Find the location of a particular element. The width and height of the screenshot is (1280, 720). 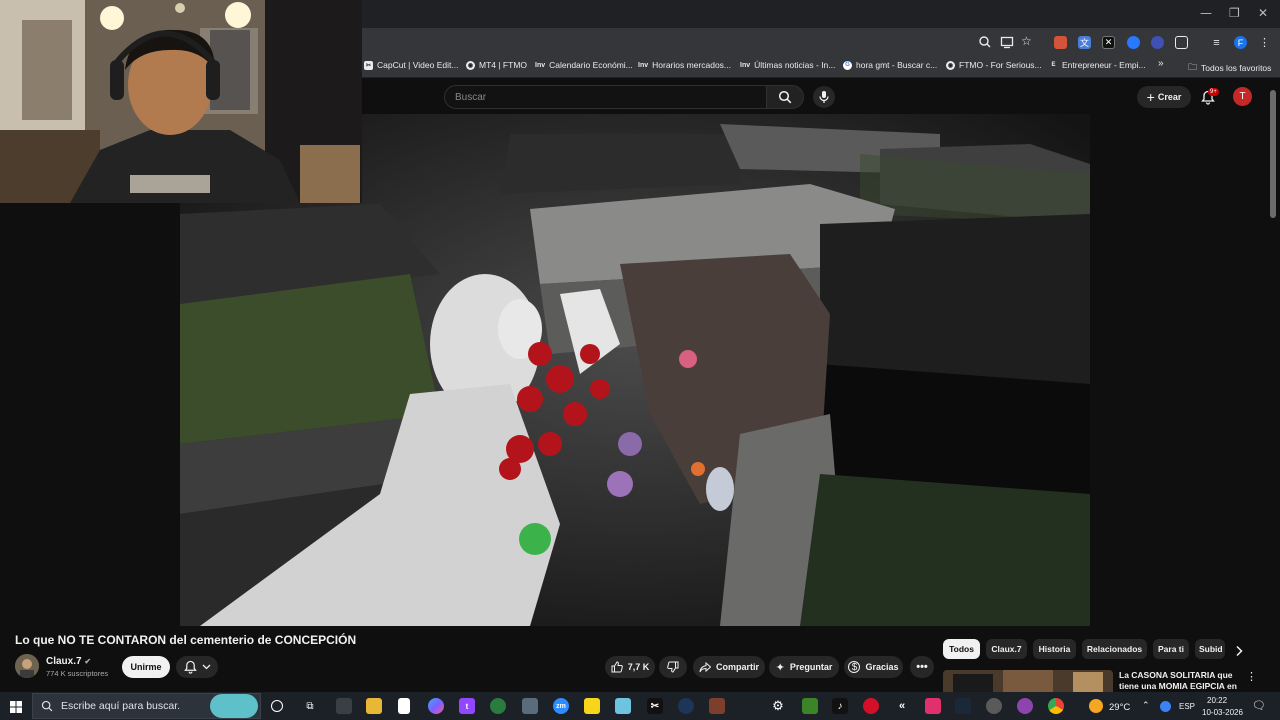

cortana-icon is located at coordinates (277, 706).